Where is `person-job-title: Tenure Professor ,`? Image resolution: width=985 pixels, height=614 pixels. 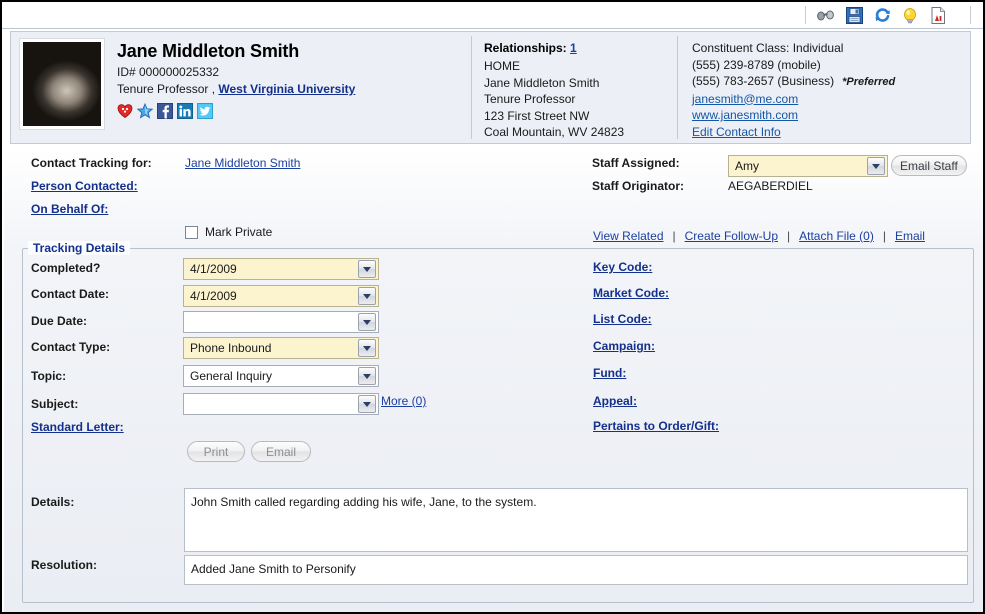
person-job-title: Tenure Professor , is located at coordinates (166, 89).